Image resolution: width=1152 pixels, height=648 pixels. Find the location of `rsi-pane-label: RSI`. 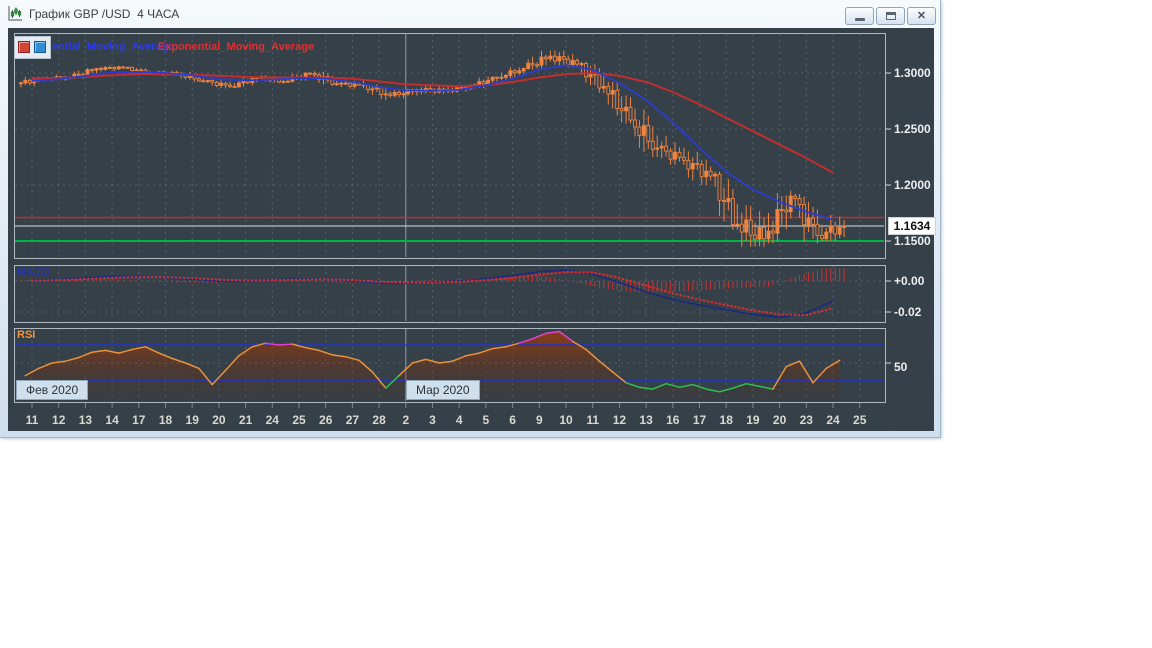

rsi-pane-label: RSI is located at coordinates (26, 335).